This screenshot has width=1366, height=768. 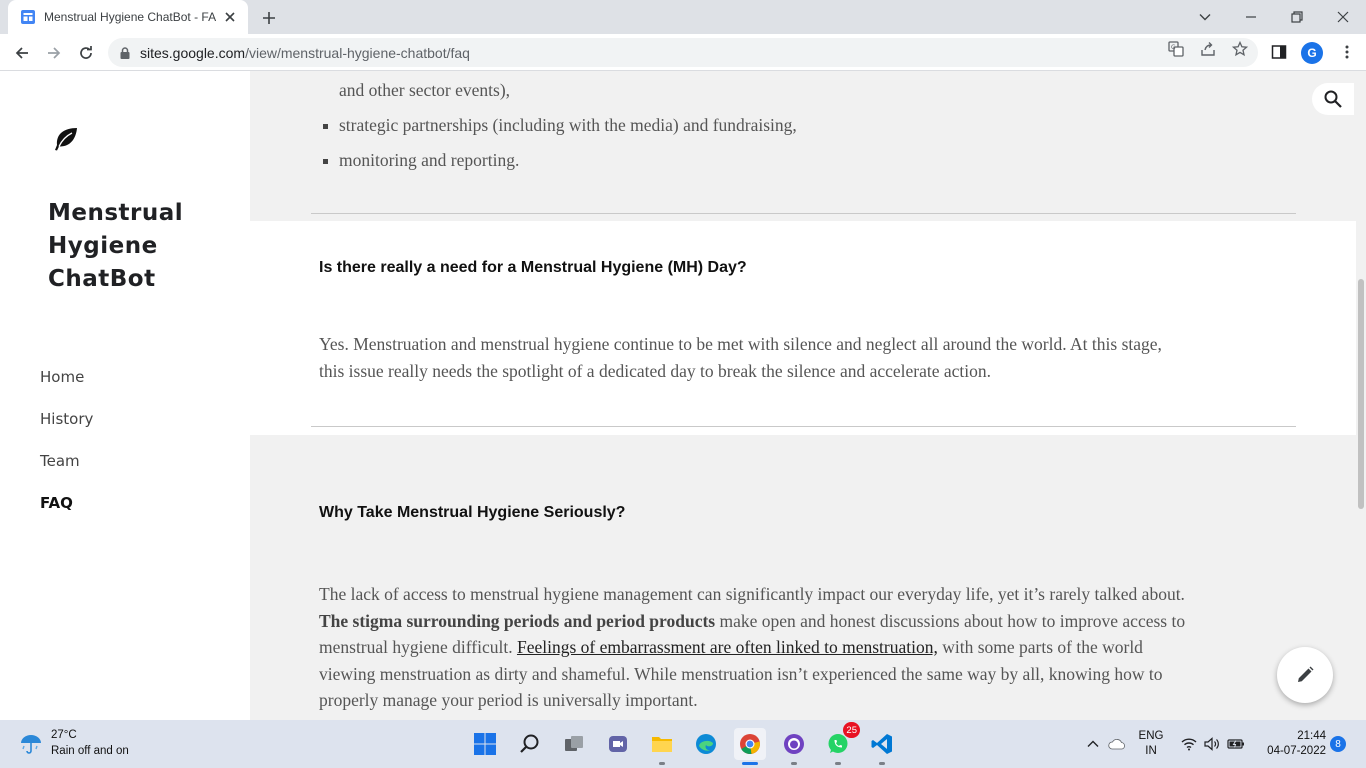 What do you see at coordinates (325, 126) in the screenshot?
I see `bullet-marker` at bounding box center [325, 126].